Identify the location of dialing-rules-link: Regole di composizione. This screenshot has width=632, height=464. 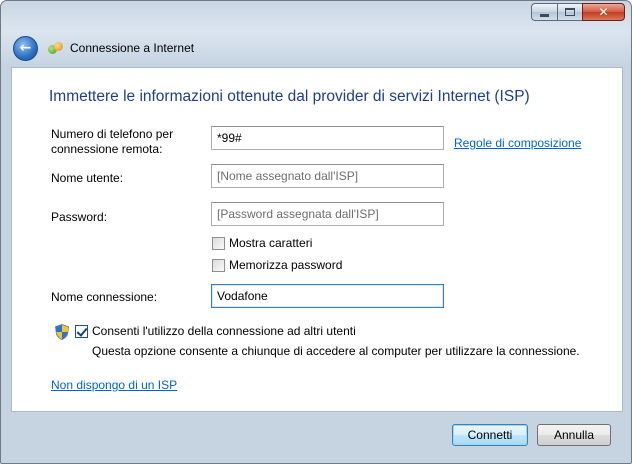
(517, 143).